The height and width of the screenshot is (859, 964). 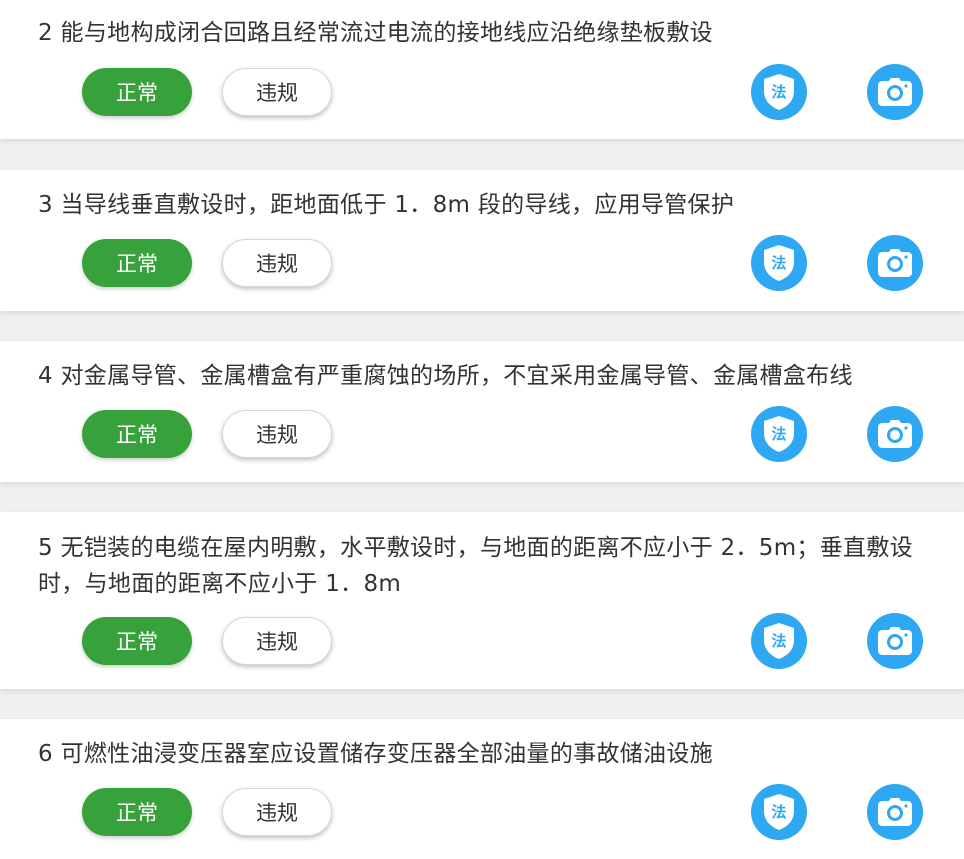 I want to click on check-item-text: 3 当导线垂直敷设时，距地面低于 1．8m 段的导线，应用导管保护, so click(x=386, y=205).